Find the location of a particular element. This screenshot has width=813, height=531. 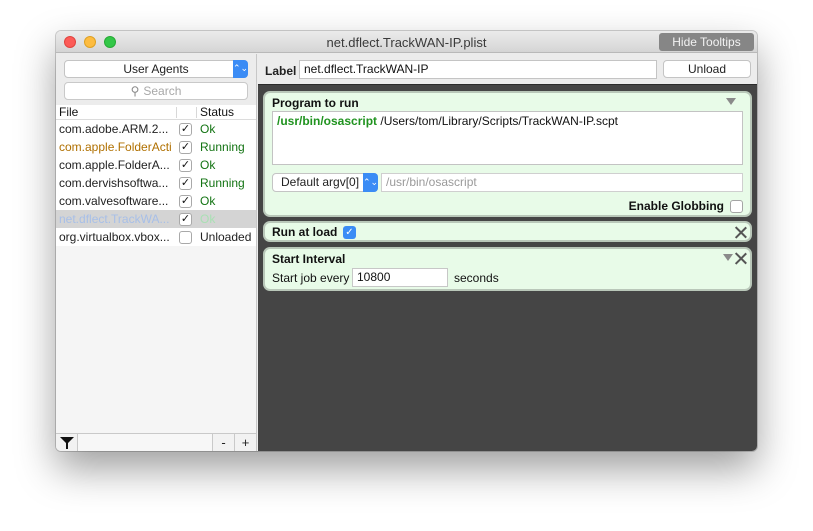

list-item: org.virtualbox.vbox... Unloaded is located at coordinates (156, 237).